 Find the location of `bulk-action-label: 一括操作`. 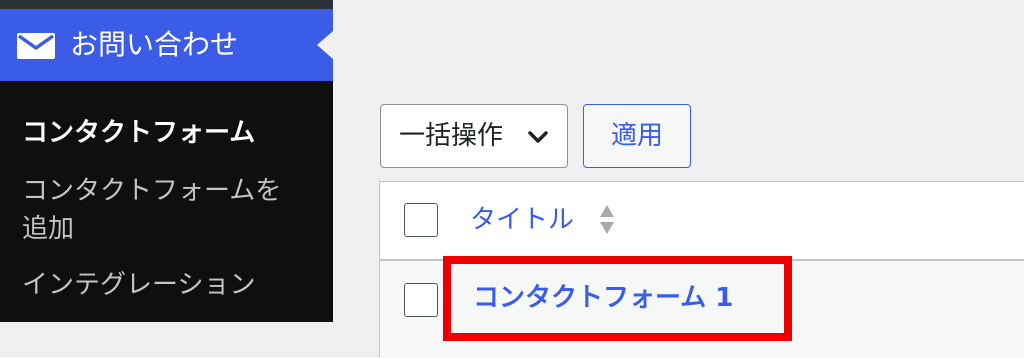

bulk-action-label: 一括操作 is located at coordinates (451, 136).